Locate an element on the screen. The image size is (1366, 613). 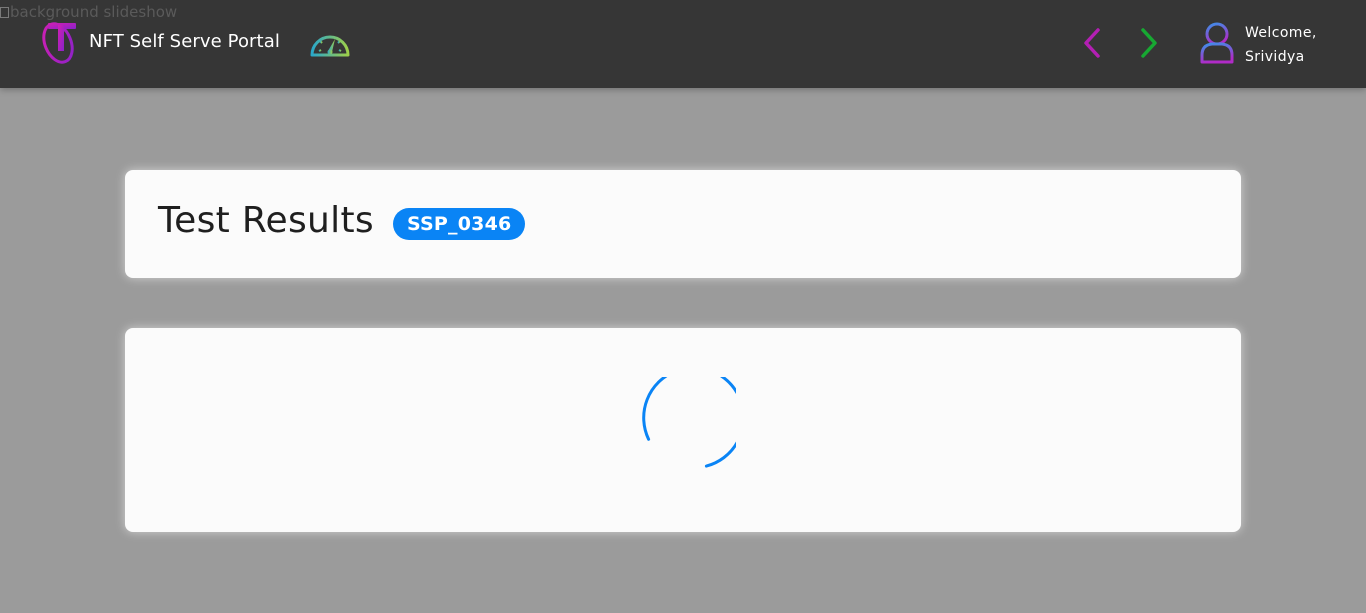
forward-button is located at coordinates (1149, 43).